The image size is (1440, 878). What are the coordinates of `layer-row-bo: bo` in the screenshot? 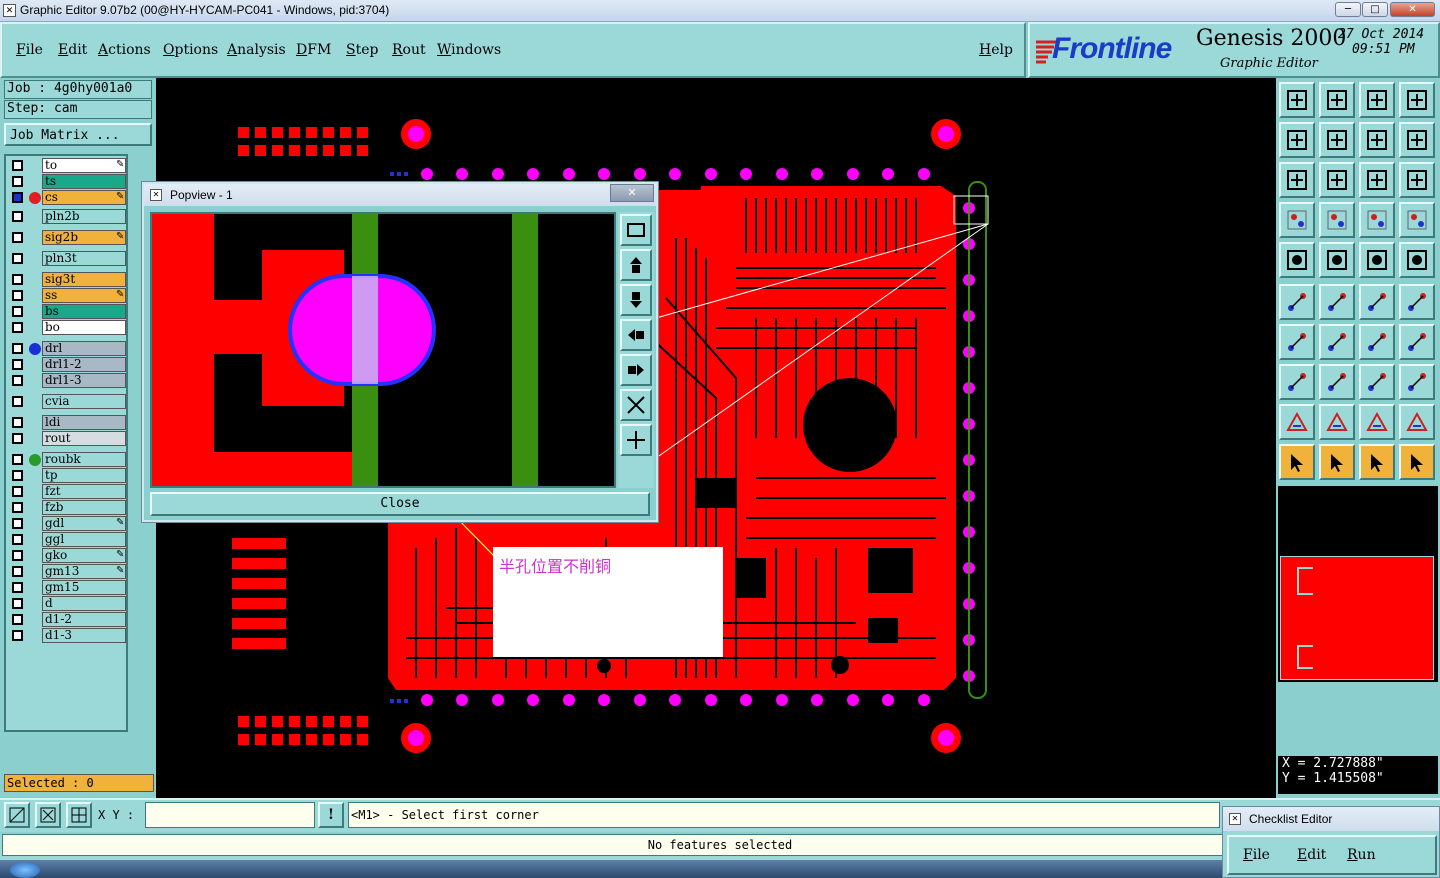 It's located at (67, 327).